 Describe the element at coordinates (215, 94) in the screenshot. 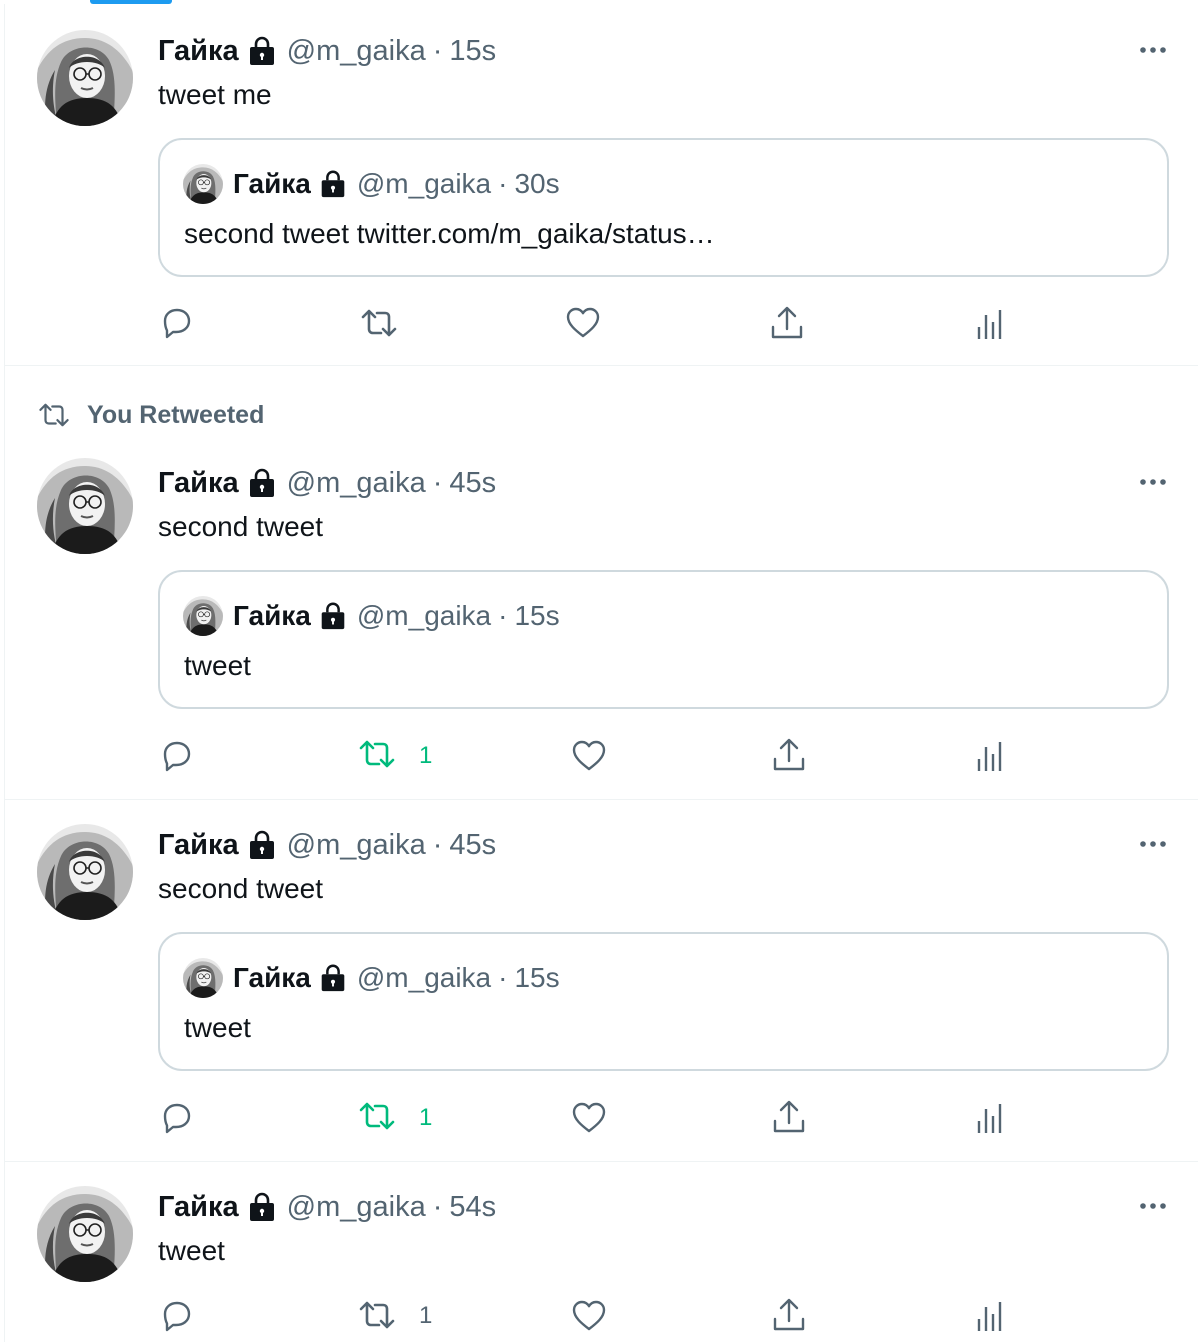

I see `tweet-text: tweet me` at that location.